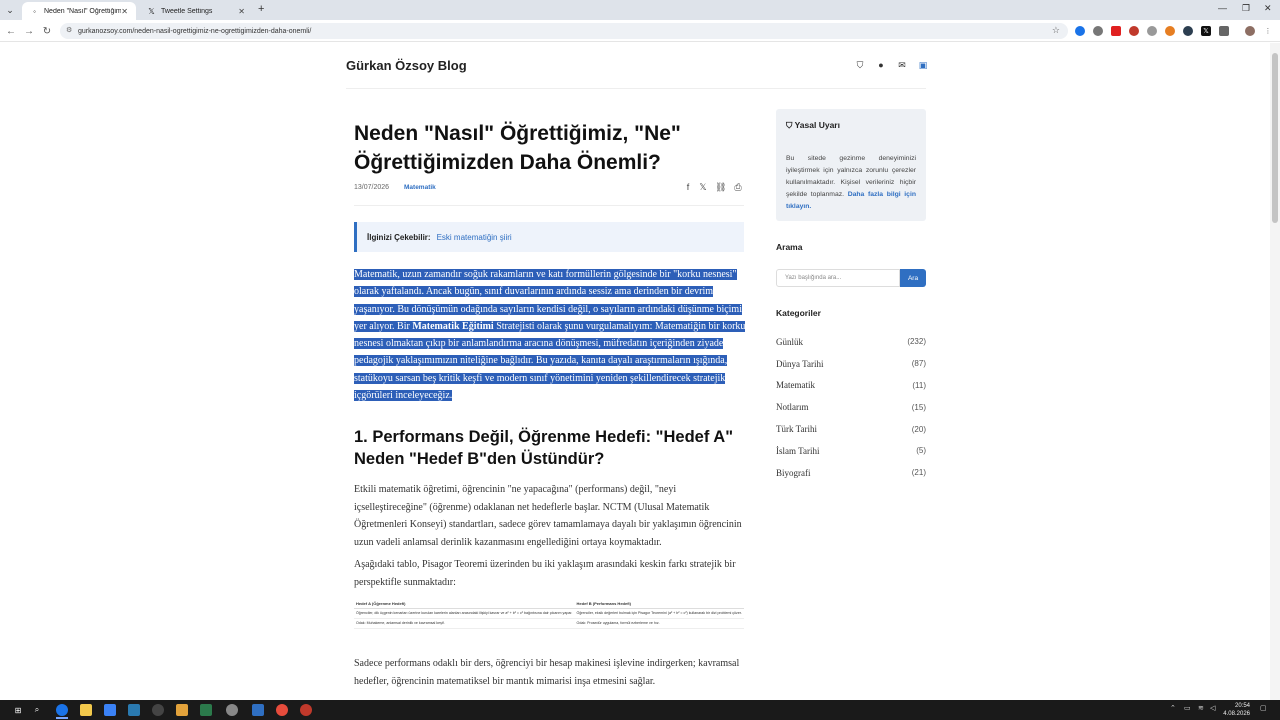 This screenshot has height=720, width=1280. I want to click on table-header: Hedef A (Öğrenme Hedefi), so click(464, 604).